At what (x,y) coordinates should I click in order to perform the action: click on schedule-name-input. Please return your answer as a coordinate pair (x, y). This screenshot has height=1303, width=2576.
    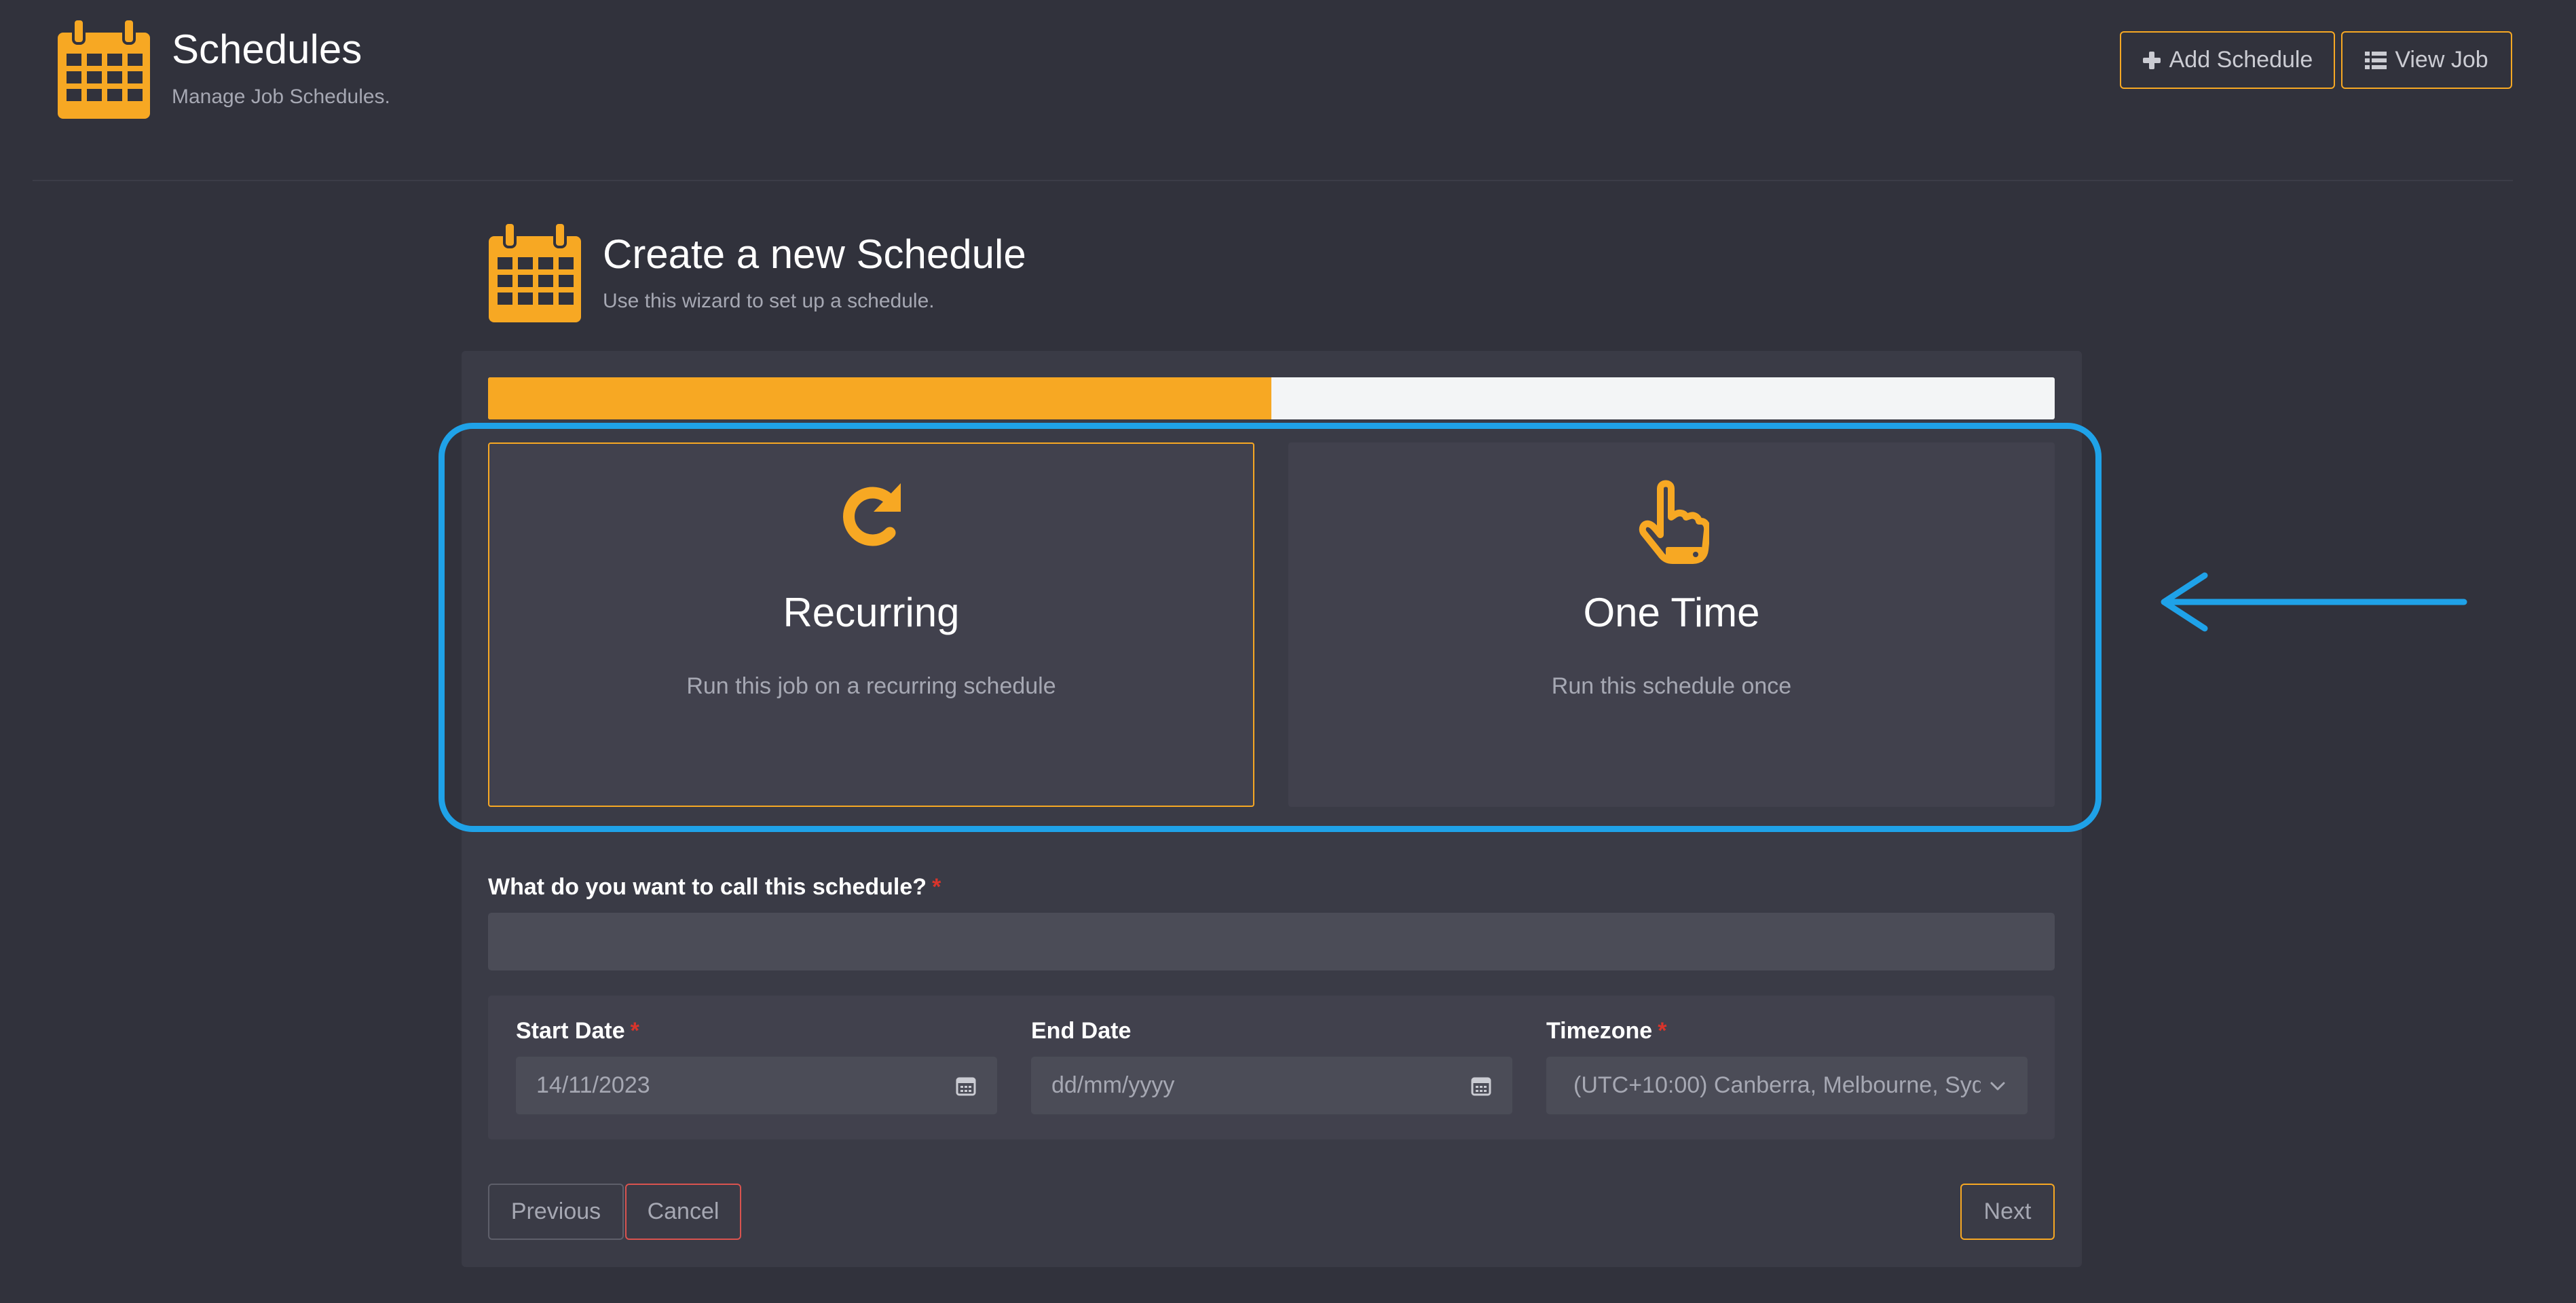
    Looking at the image, I should click on (1272, 941).